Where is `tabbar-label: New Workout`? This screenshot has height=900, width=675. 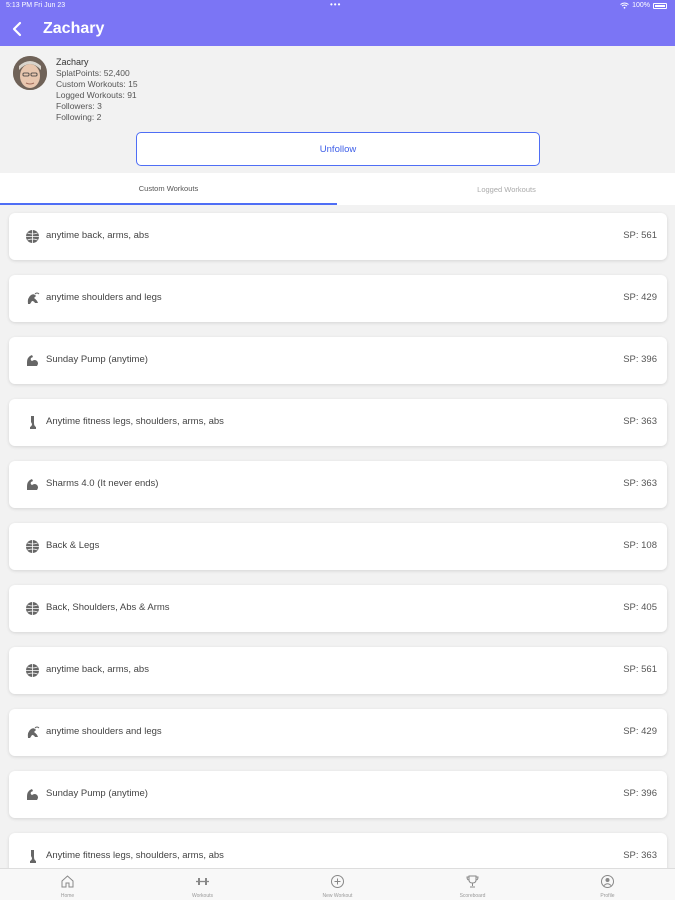
tabbar-label: New Workout is located at coordinates (337, 896).